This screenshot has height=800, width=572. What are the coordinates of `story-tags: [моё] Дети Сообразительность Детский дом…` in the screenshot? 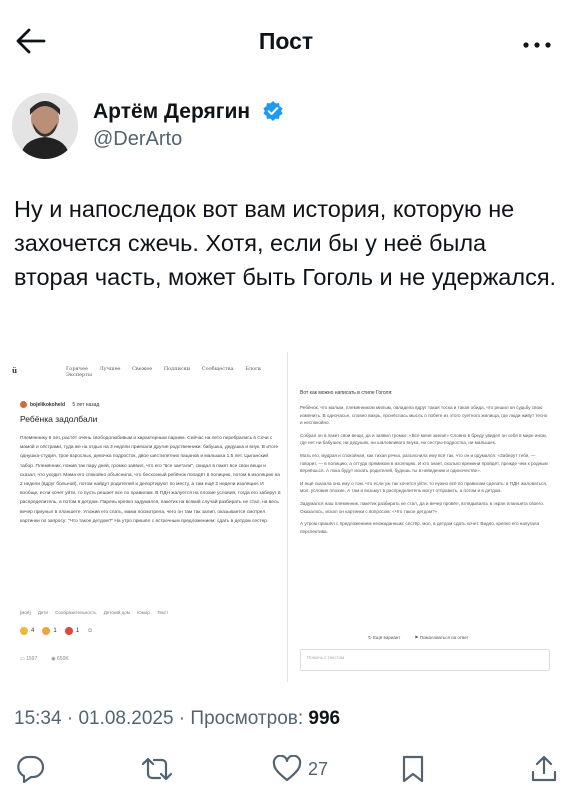 It's located at (97, 612).